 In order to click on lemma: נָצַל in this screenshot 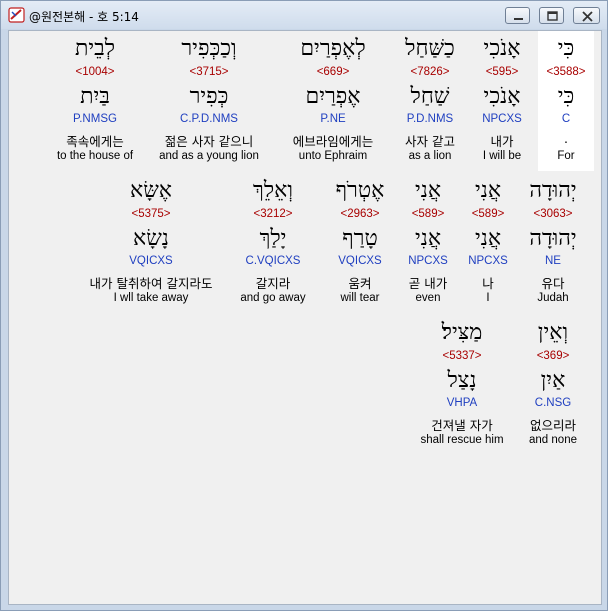, I will do `click(462, 380)`.